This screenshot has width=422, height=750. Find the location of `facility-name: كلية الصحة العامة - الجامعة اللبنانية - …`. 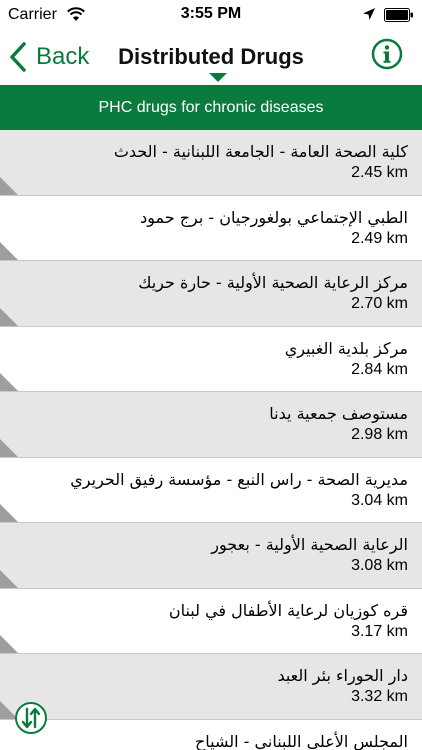

facility-name: كلية الصحة العامة - الجامعة اللبنانية - … is located at coordinates (260, 151).